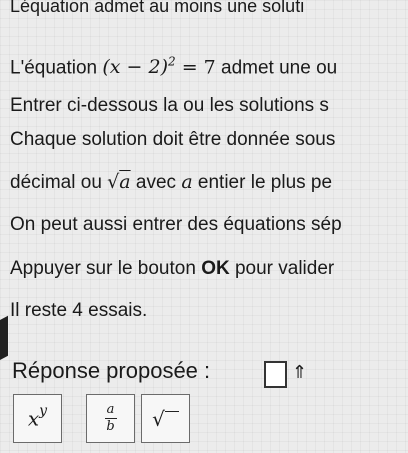  What do you see at coordinates (110, 418) in the screenshot?
I see `fraction-button: ab` at bounding box center [110, 418].